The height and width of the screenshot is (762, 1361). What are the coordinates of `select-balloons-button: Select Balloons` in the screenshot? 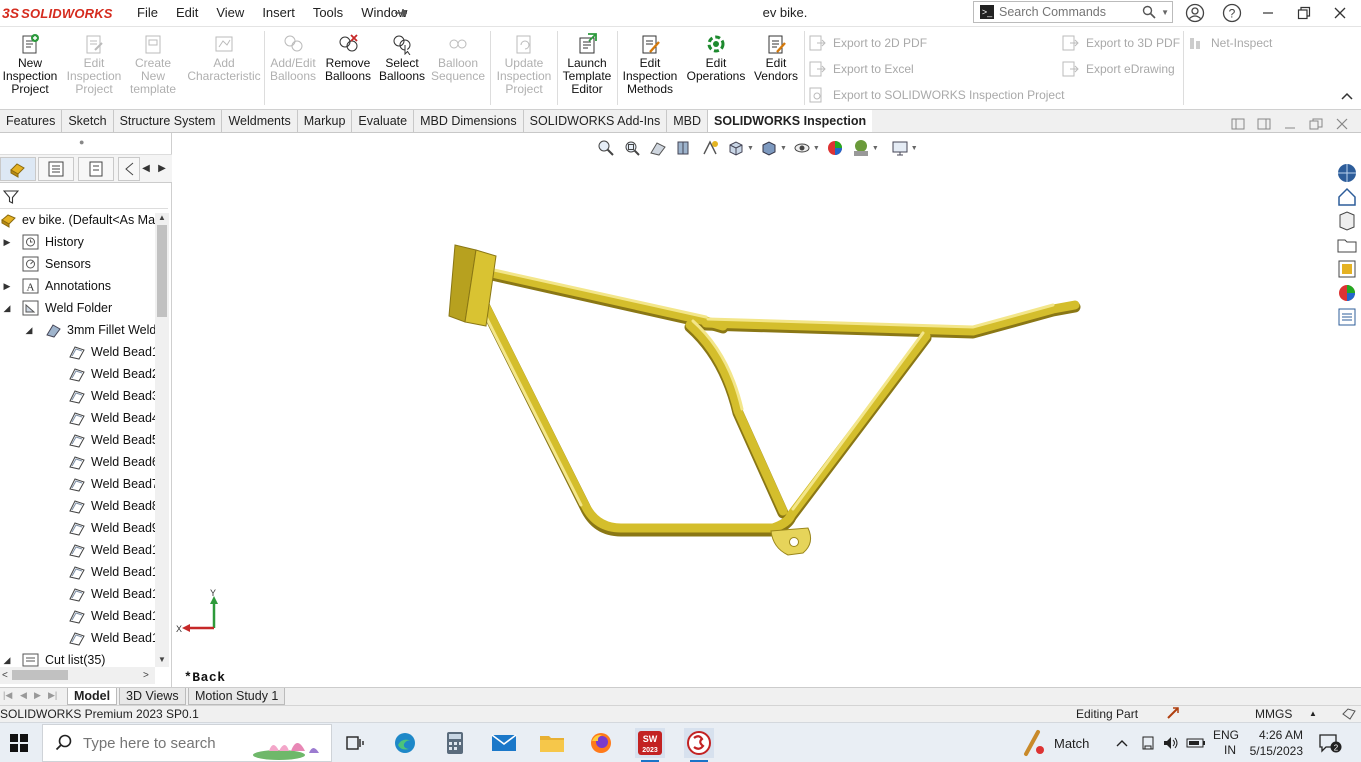 It's located at (402, 58).